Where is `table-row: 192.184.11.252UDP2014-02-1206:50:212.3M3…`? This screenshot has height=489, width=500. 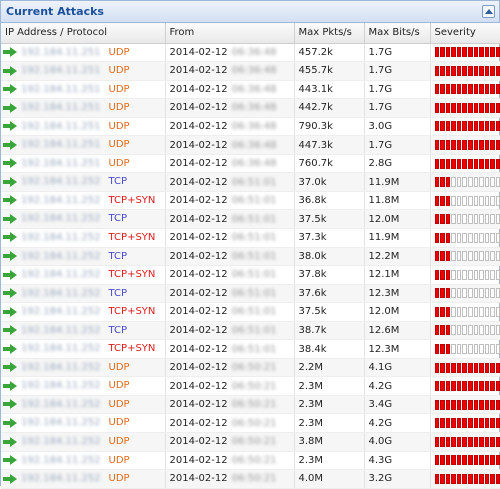
table-row: 192.184.11.252UDP2014-02-1206:50:212.3M3… is located at coordinates (250, 404).